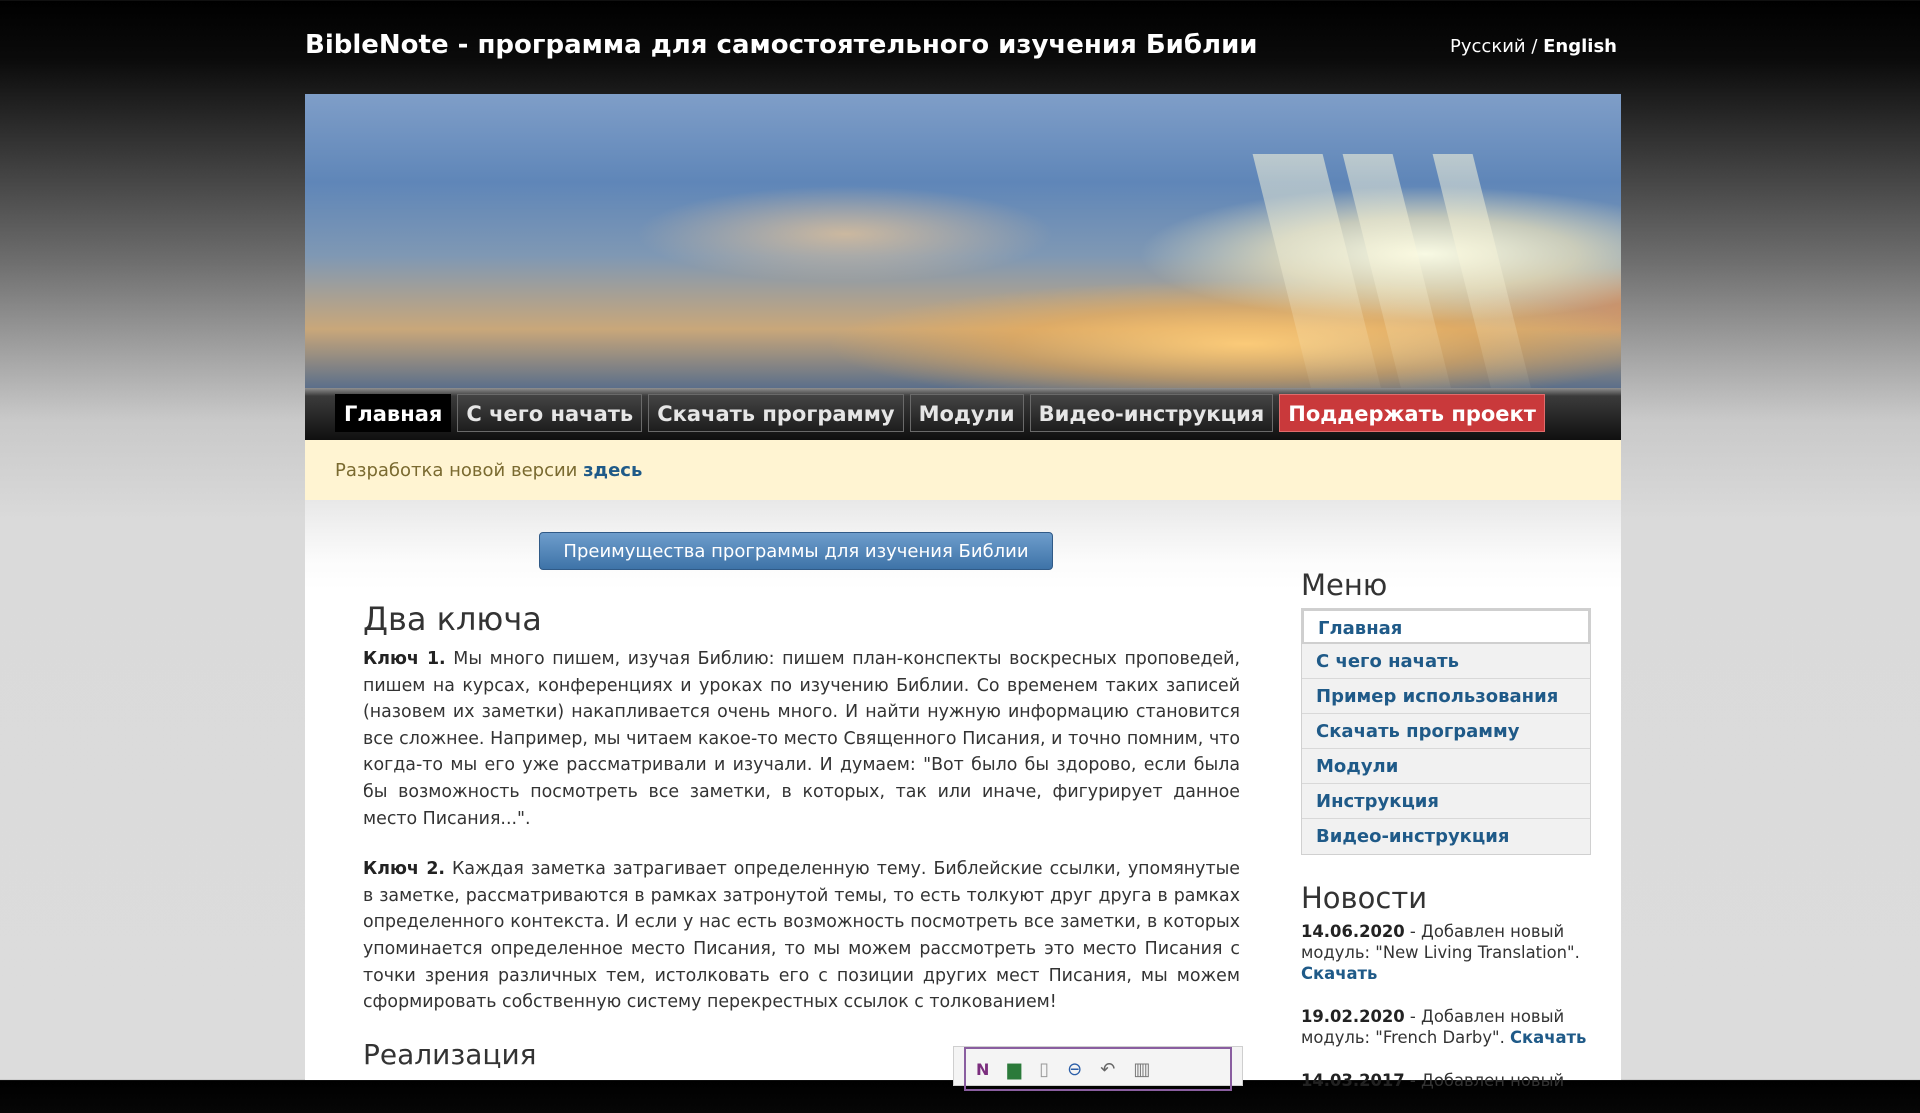 Image resolution: width=1920 pixels, height=1113 pixels. What do you see at coordinates (1580, 46) in the screenshot?
I see `lang-english-link: English` at bounding box center [1580, 46].